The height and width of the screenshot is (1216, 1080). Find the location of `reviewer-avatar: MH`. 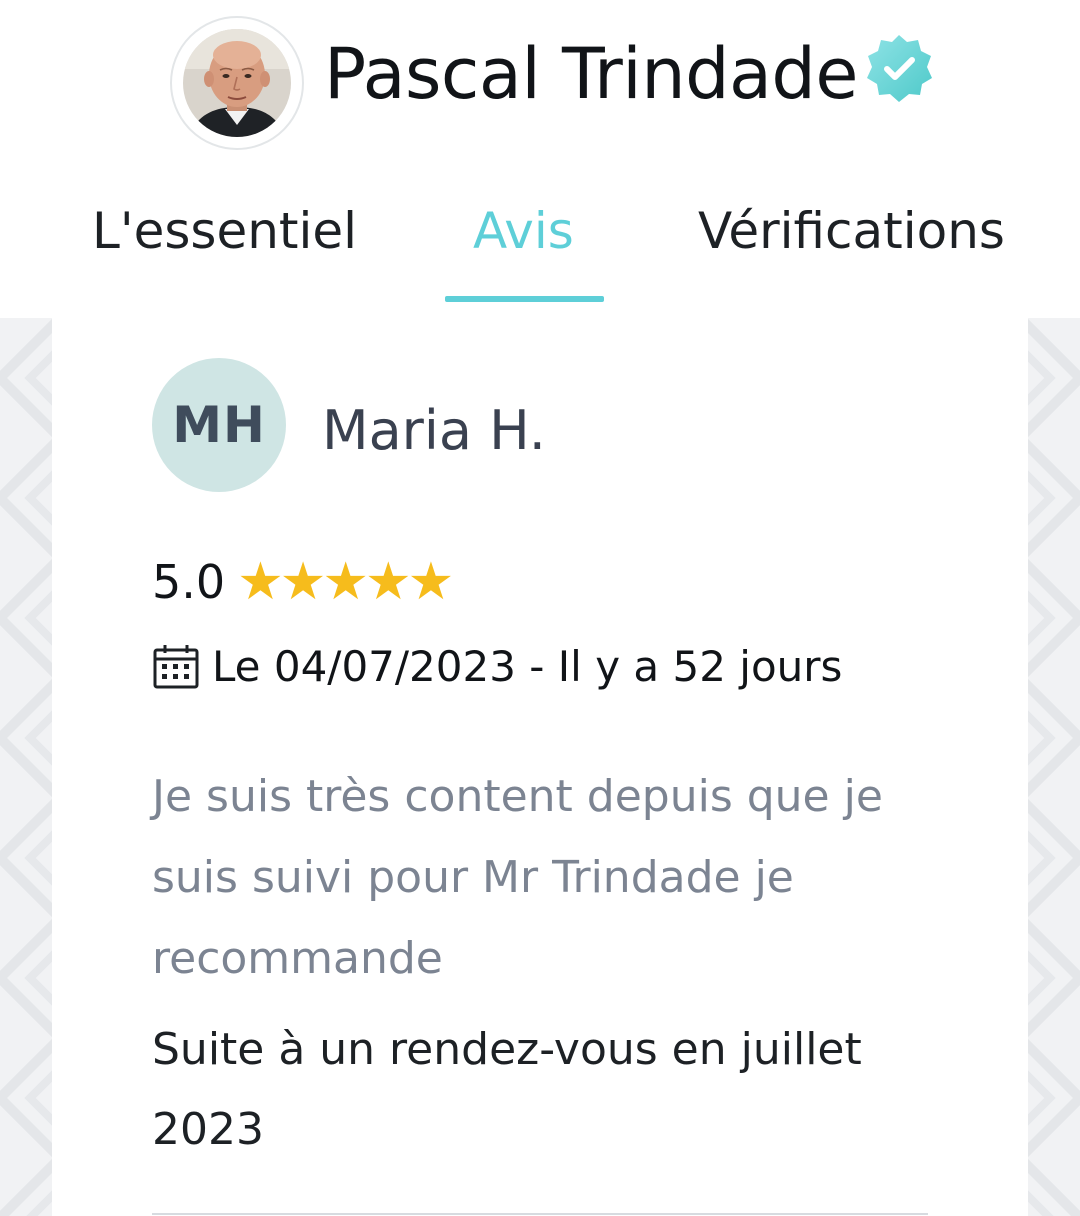

reviewer-avatar: MH is located at coordinates (219, 425).